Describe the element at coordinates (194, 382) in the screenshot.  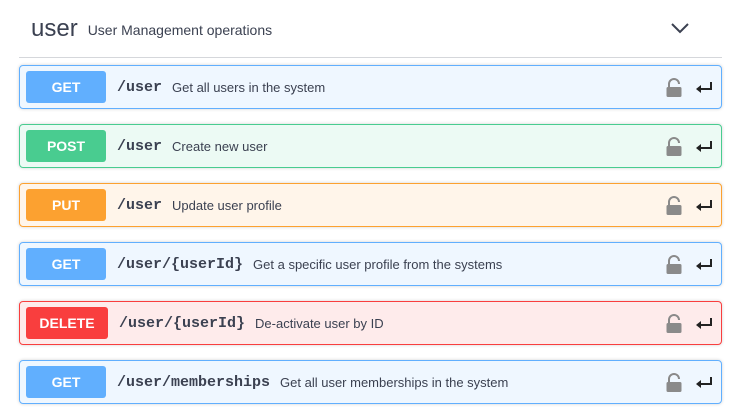
I see `operation-path: /user/memberships` at that location.